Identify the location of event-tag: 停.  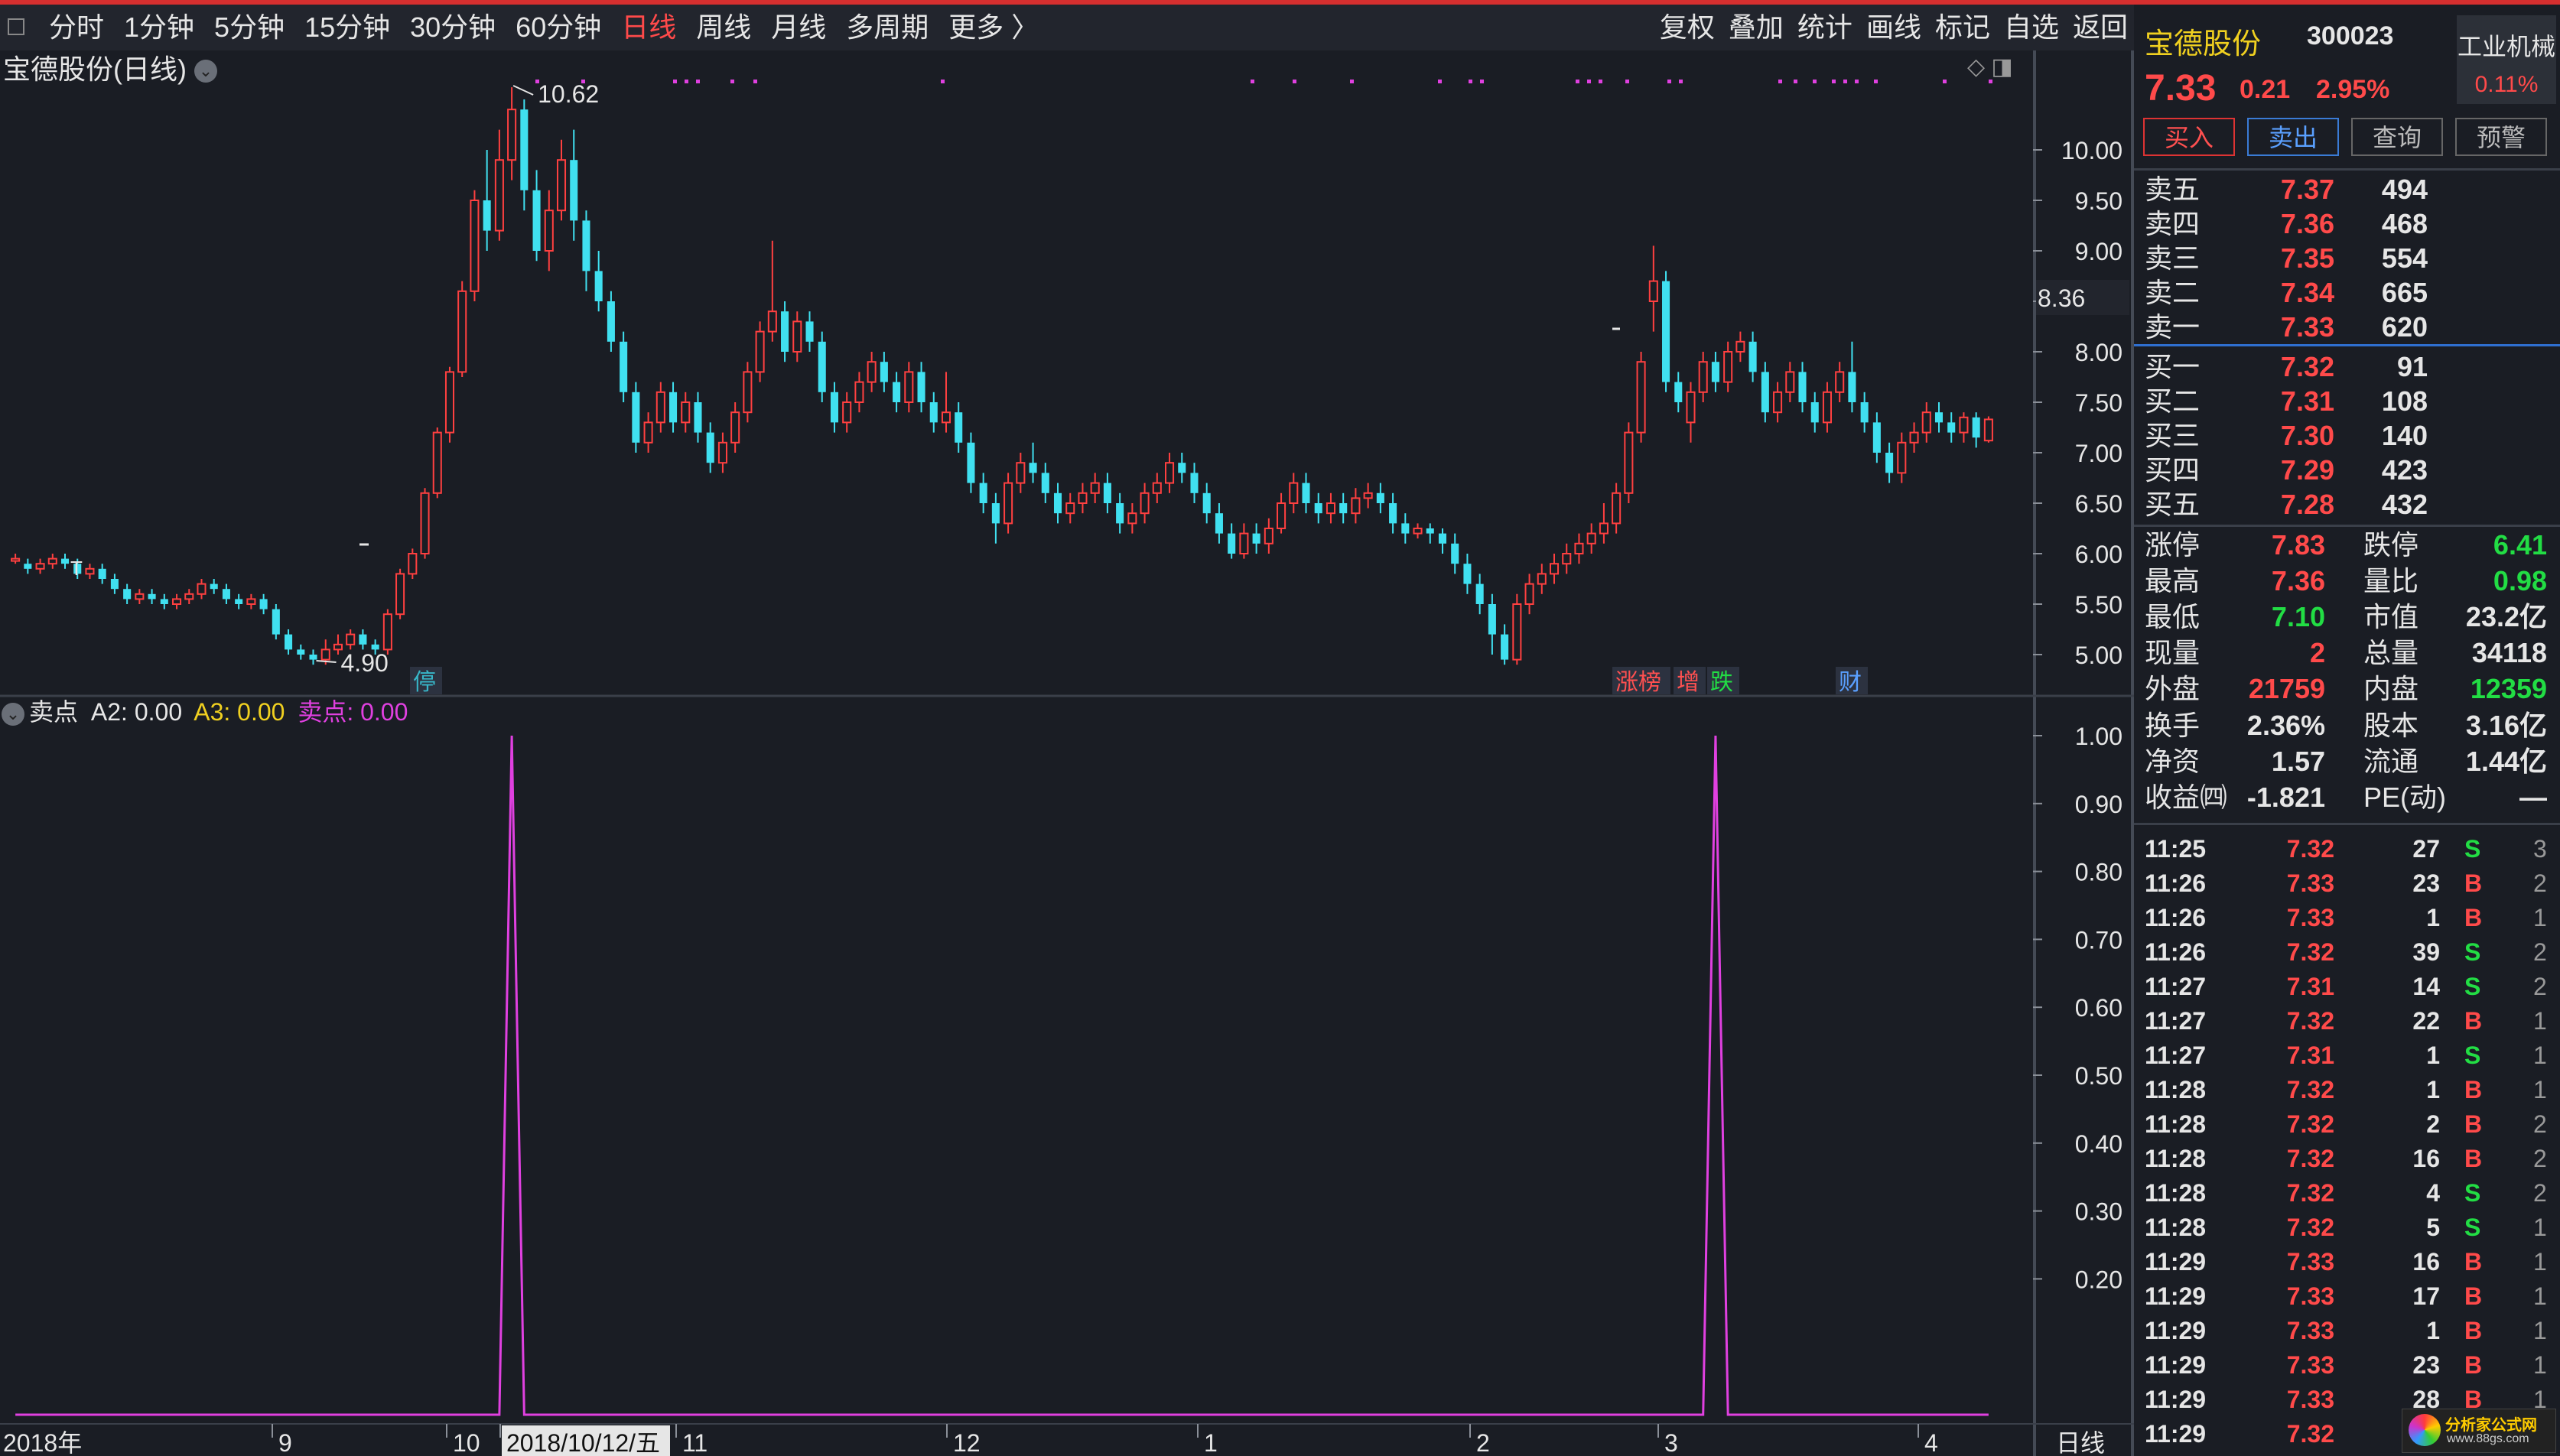
(424, 682).